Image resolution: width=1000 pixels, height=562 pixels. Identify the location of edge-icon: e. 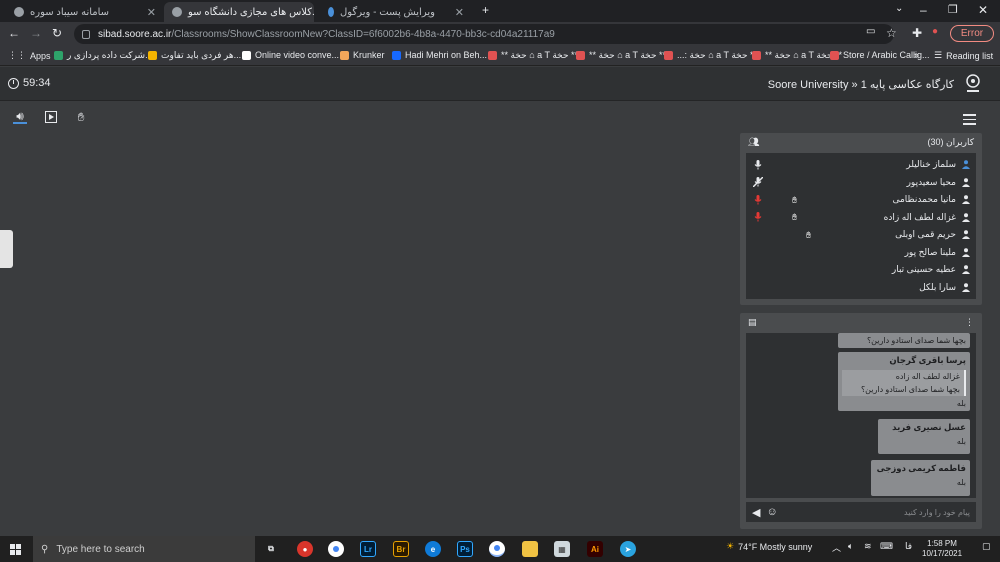
(433, 549).